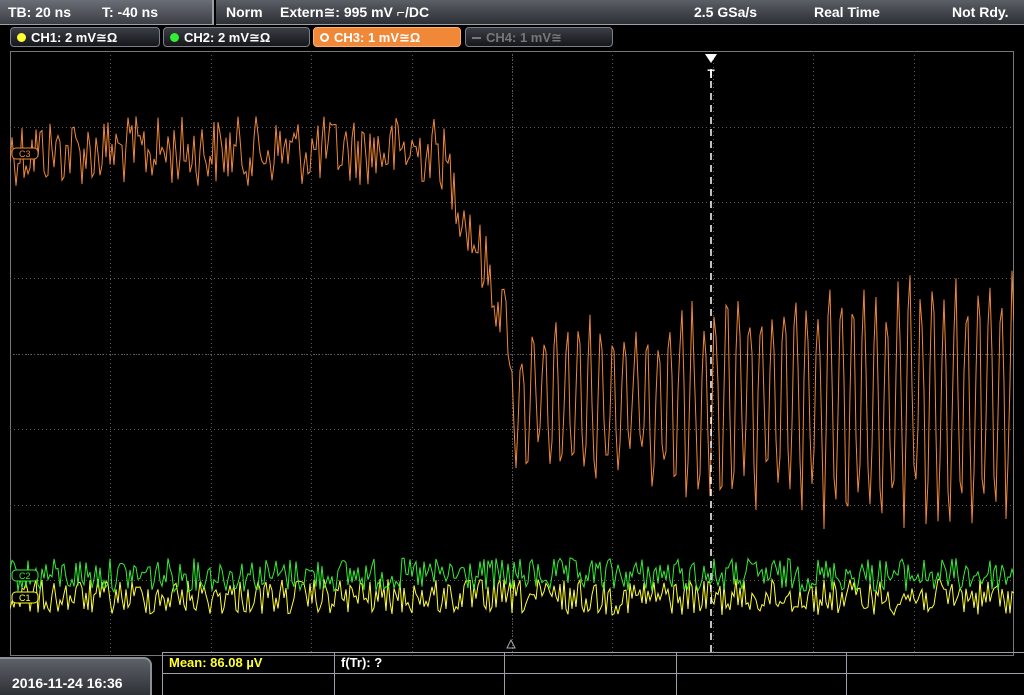 This screenshot has height=695, width=1024. I want to click on trigger-mode-label: Norm, so click(244, 12).